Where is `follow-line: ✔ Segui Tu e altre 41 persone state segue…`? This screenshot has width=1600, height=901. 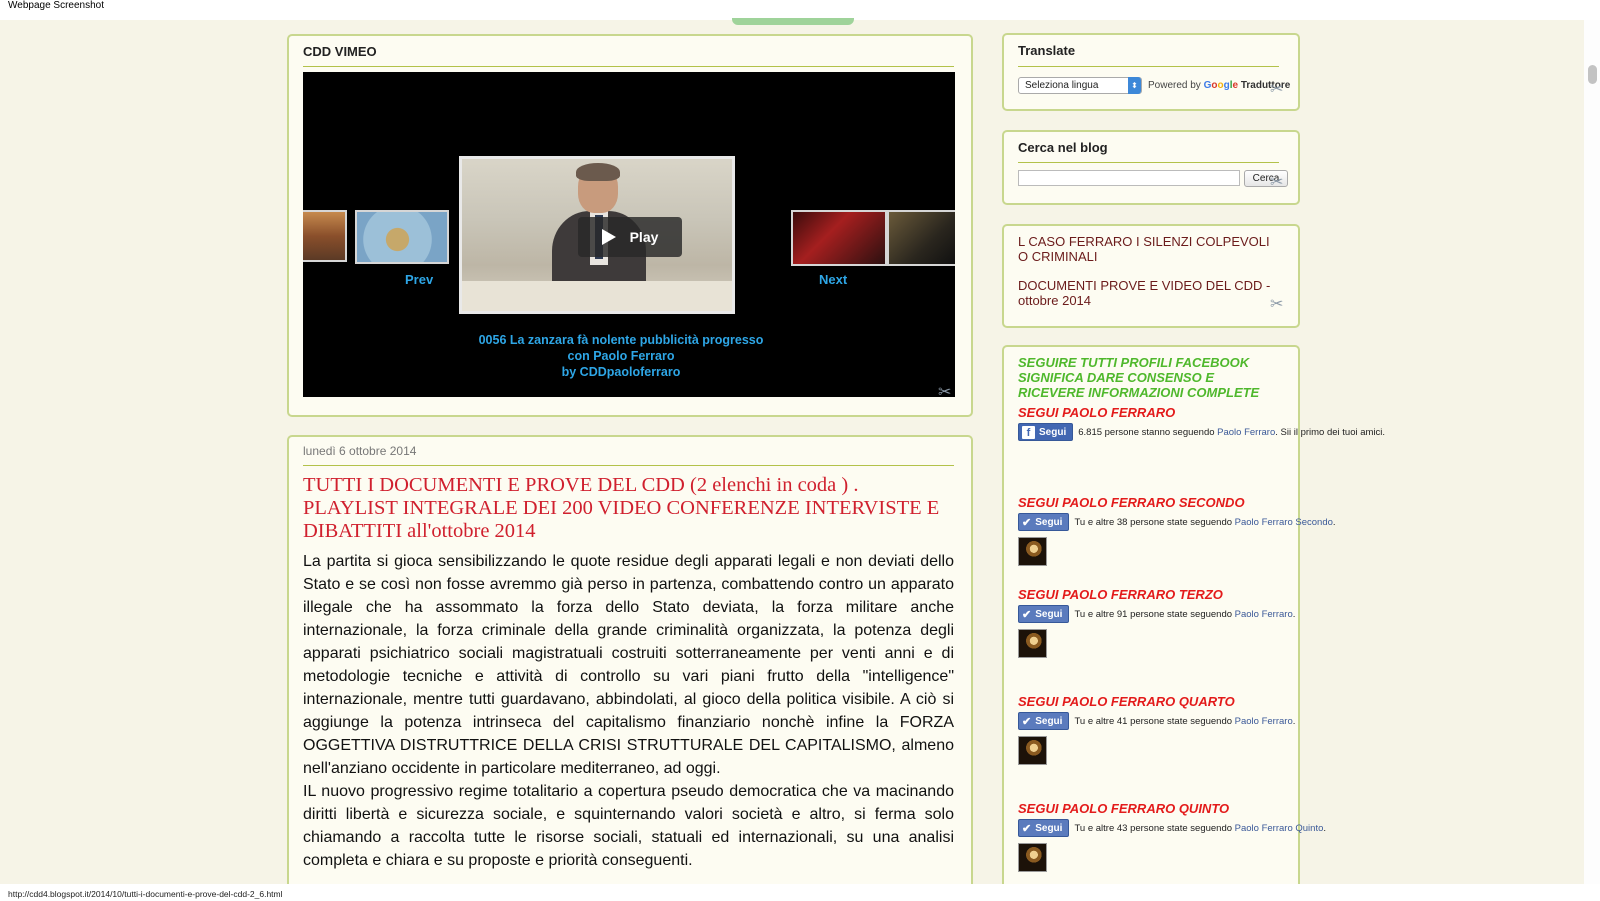 follow-line: ✔ Segui Tu e altre 41 persone state segue… is located at coordinates (1228, 721).